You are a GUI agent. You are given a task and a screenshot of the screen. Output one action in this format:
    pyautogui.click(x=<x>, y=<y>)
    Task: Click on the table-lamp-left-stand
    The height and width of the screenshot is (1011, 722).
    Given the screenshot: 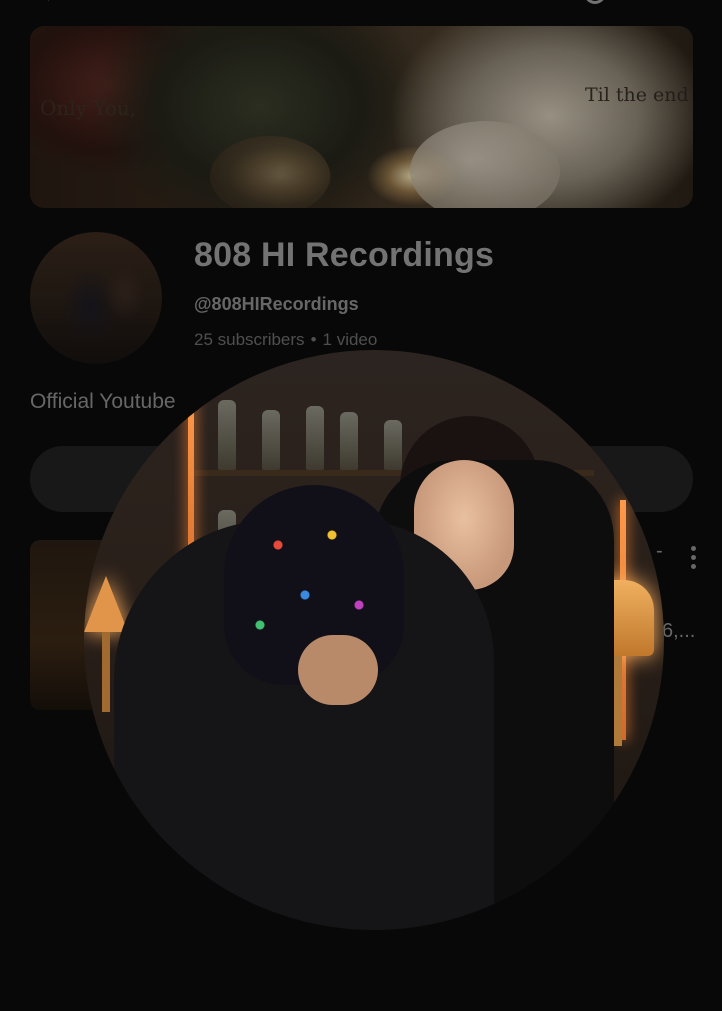 What is the action you would take?
    pyautogui.click(x=106, y=672)
    